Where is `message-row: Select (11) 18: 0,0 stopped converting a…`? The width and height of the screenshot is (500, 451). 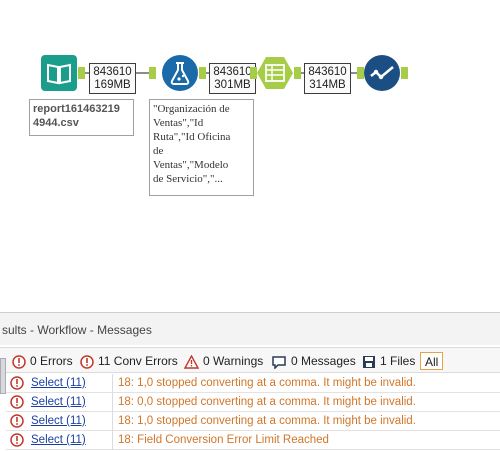
message-row: Select (11) 18: 0,0 stopped converting a… is located at coordinates (253, 402).